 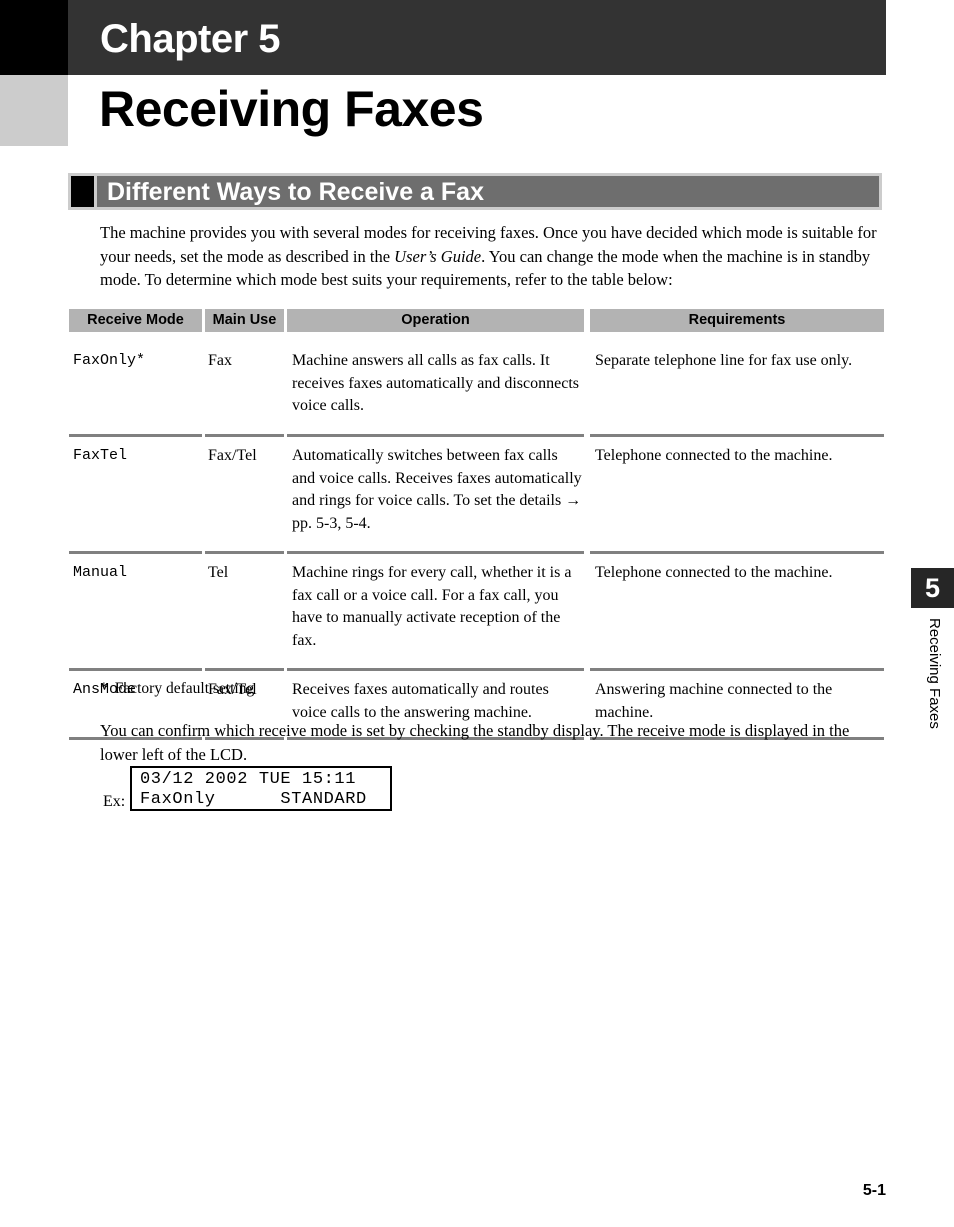 I want to click on lcd-line-mode: FaxOnly STANDARD, so click(x=253, y=799).